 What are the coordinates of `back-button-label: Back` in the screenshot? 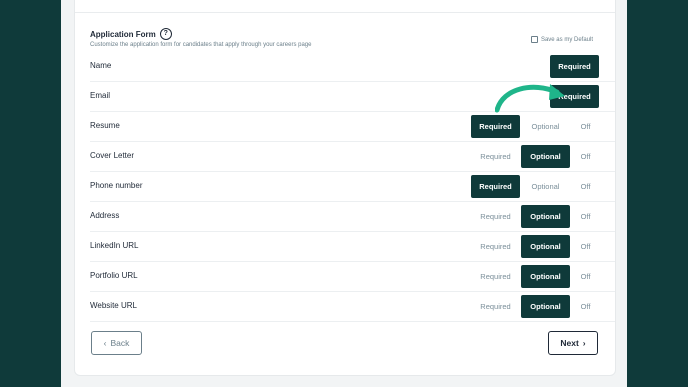 It's located at (120, 343).